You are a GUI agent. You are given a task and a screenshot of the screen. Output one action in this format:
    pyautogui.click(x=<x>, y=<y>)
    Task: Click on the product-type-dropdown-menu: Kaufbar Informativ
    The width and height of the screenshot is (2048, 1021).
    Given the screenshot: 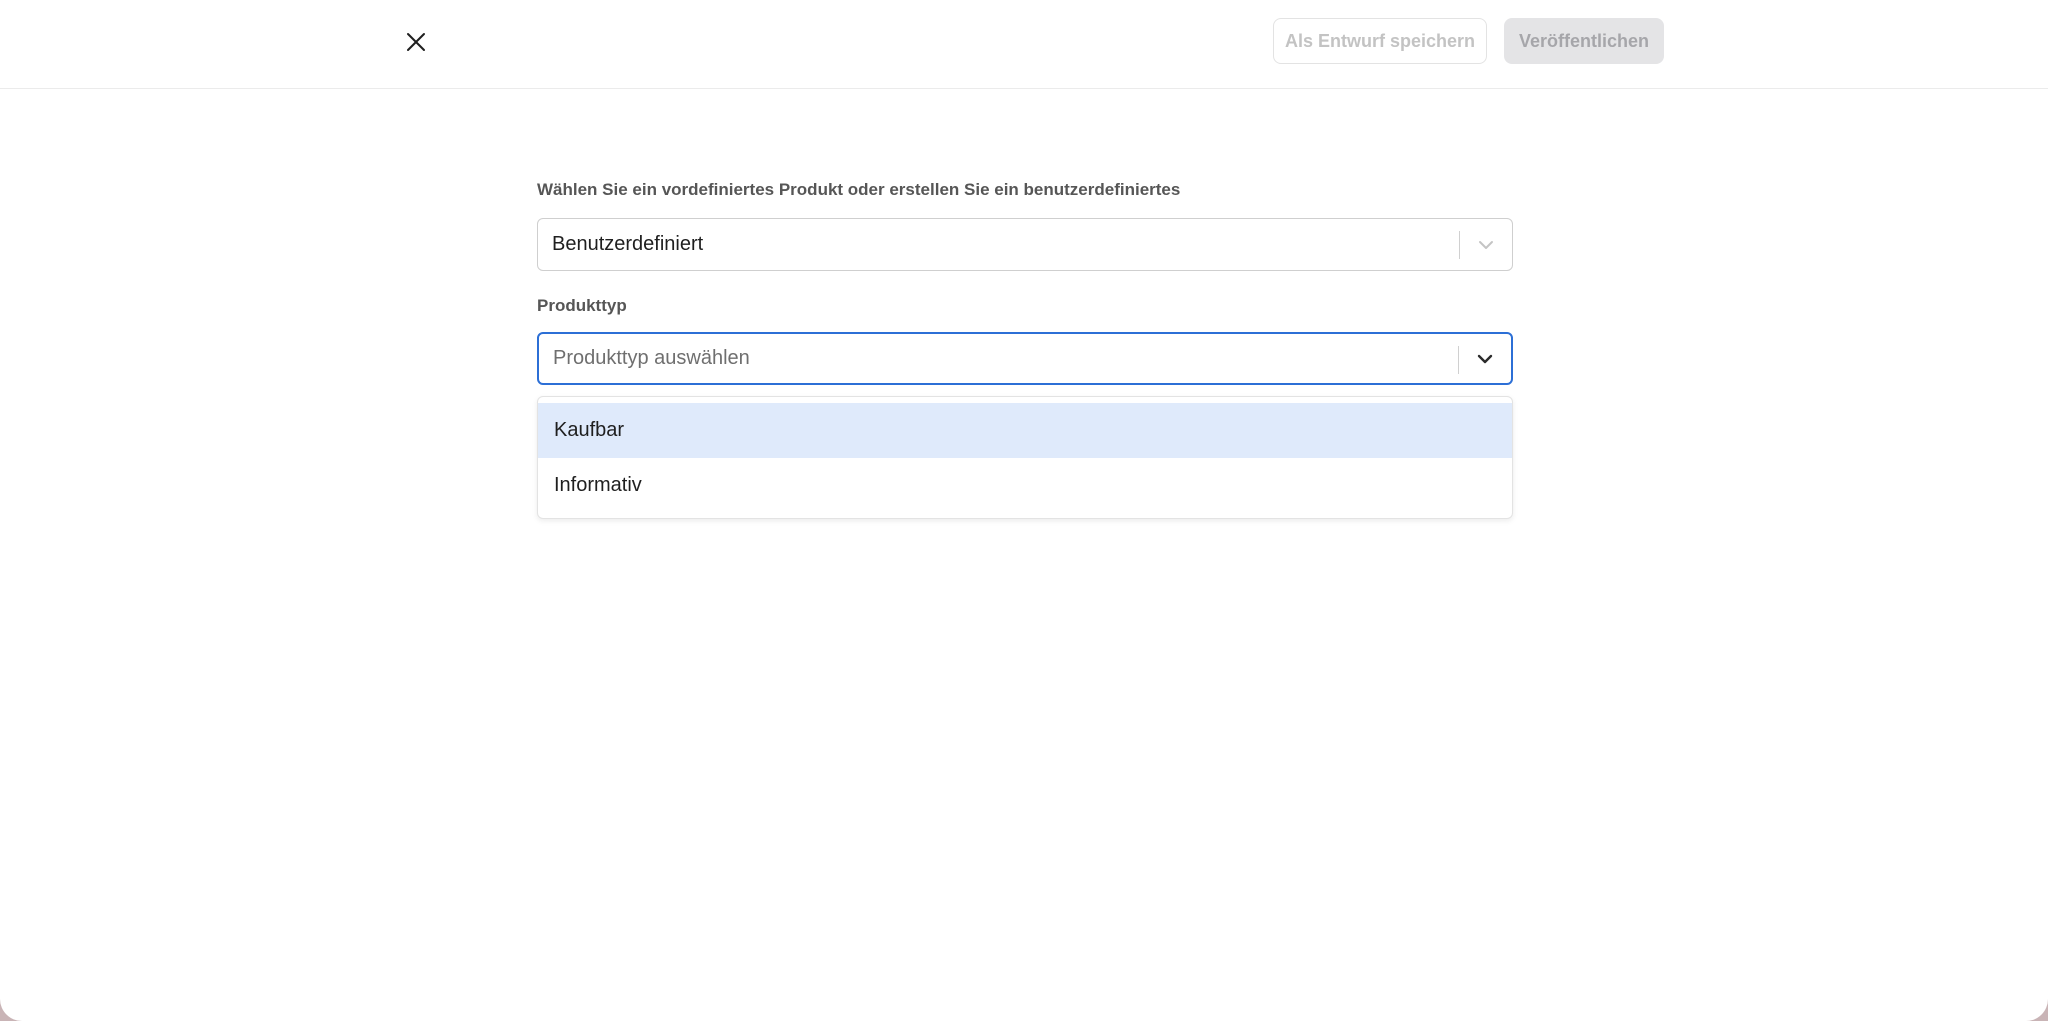 What is the action you would take?
    pyautogui.click(x=1025, y=457)
    